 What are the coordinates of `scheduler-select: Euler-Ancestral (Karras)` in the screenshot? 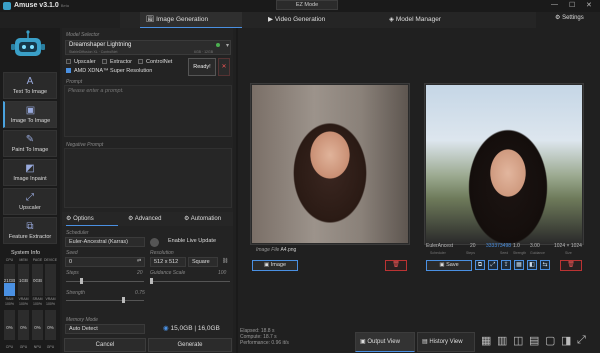 It's located at (105, 242).